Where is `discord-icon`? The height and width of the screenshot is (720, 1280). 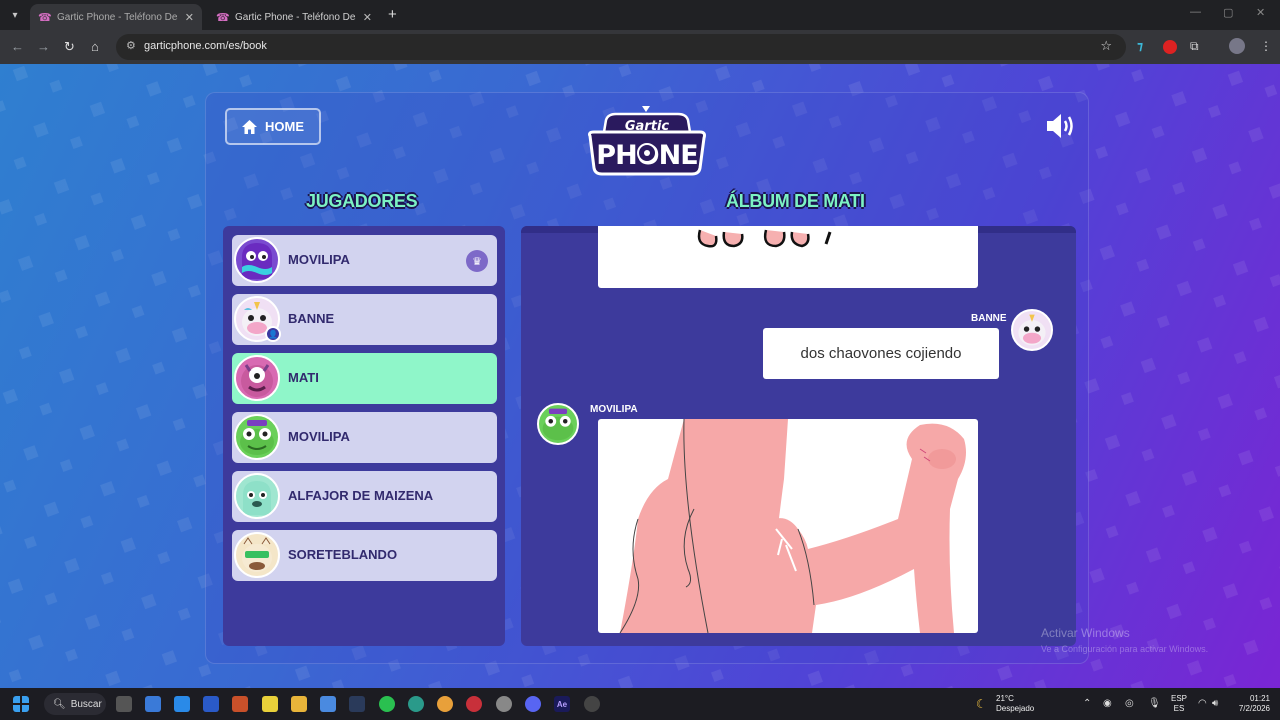 discord-icon is located at coordinates (533, 704).